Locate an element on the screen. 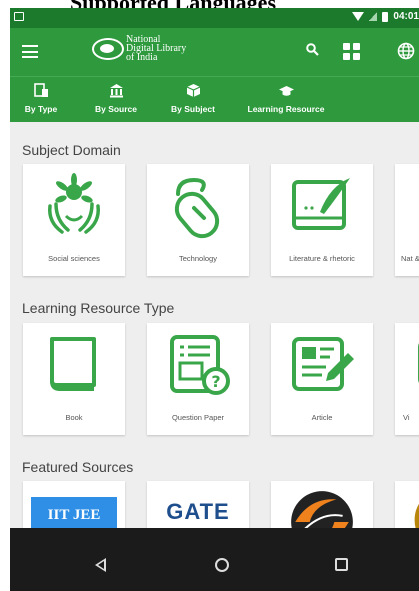 This screenshot has height=591, width=419. ndli-logo: National Digital Library of India is located at coordinates (139, 48).